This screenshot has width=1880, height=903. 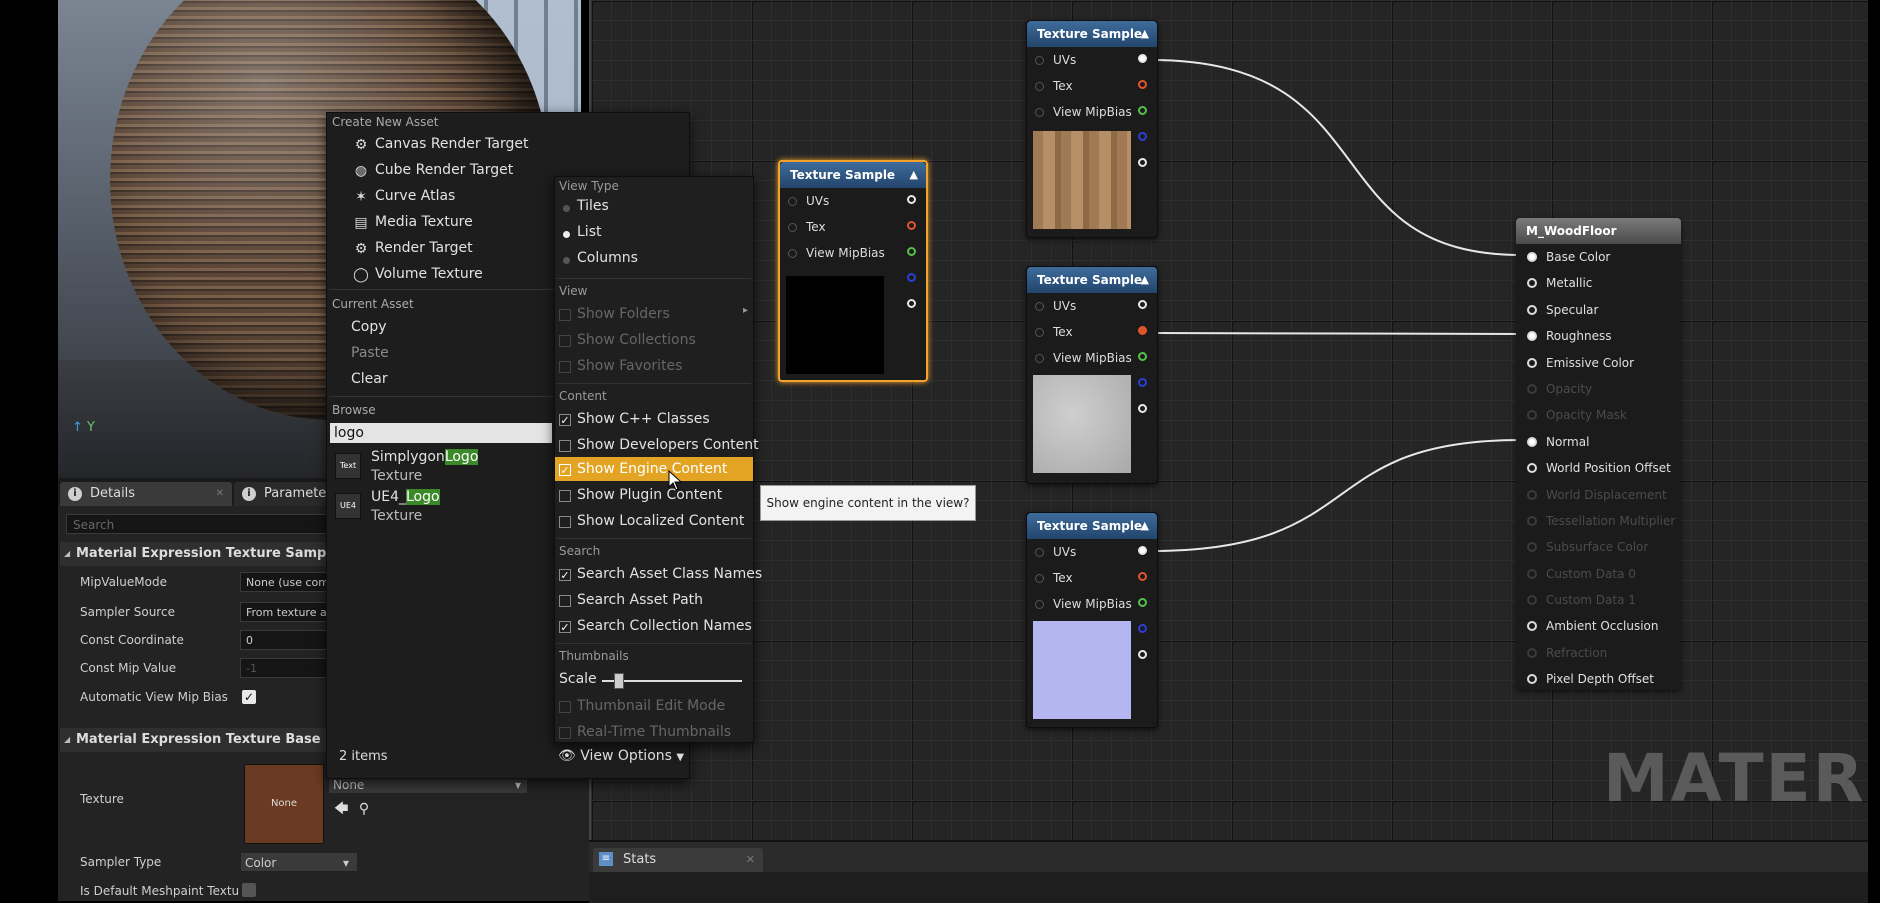 I want to click on close-icon: ✕, so click(x=750, y=860).